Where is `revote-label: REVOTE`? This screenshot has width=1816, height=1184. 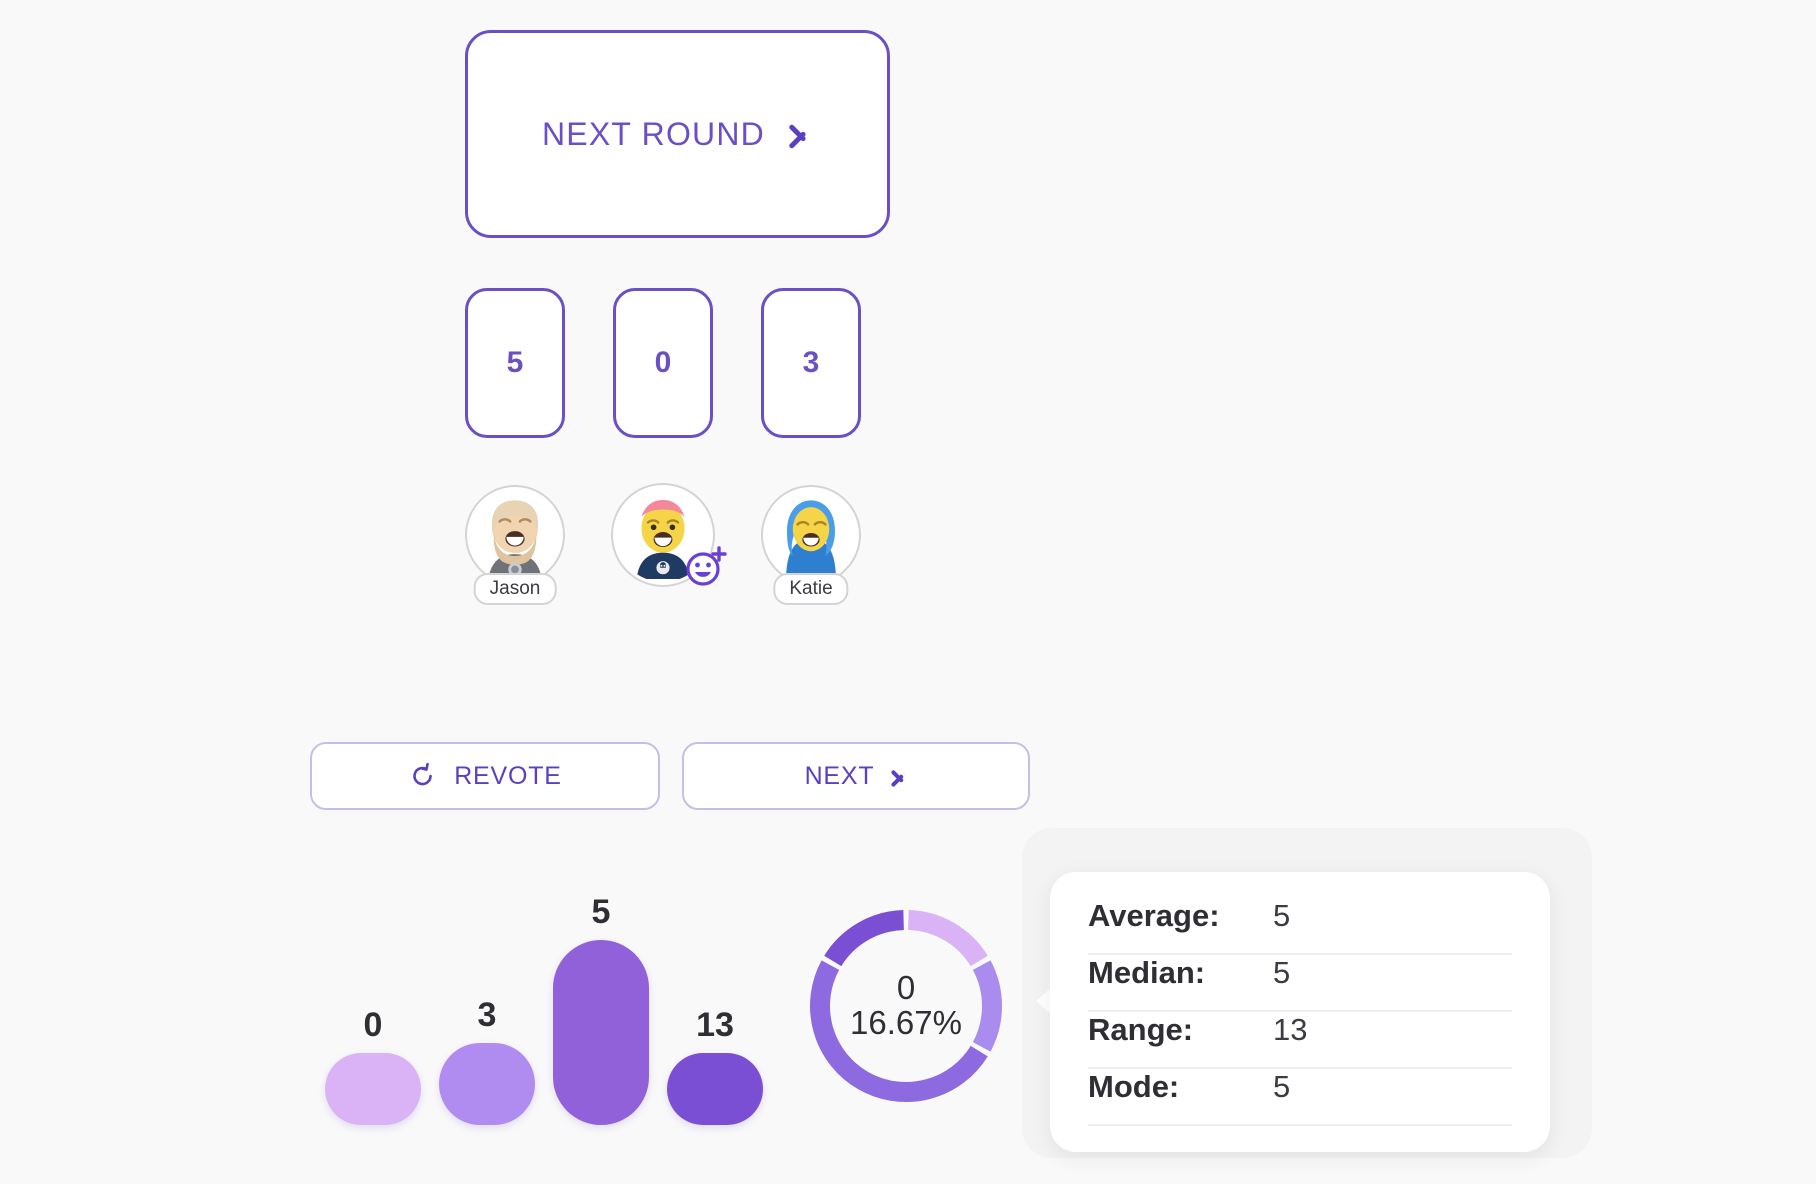 revote-label: REVOTE is located at coordinates (508, 775).